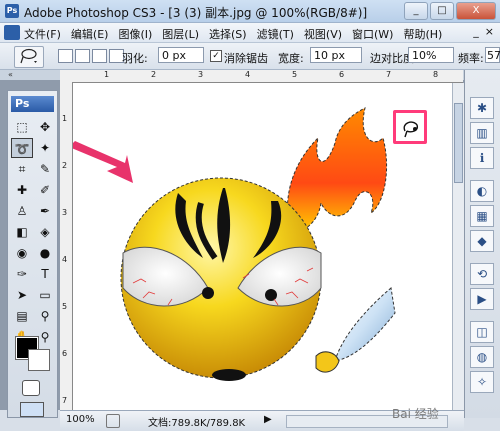  I want to click on styles-panel-icon: ◆, so click(482, 241).